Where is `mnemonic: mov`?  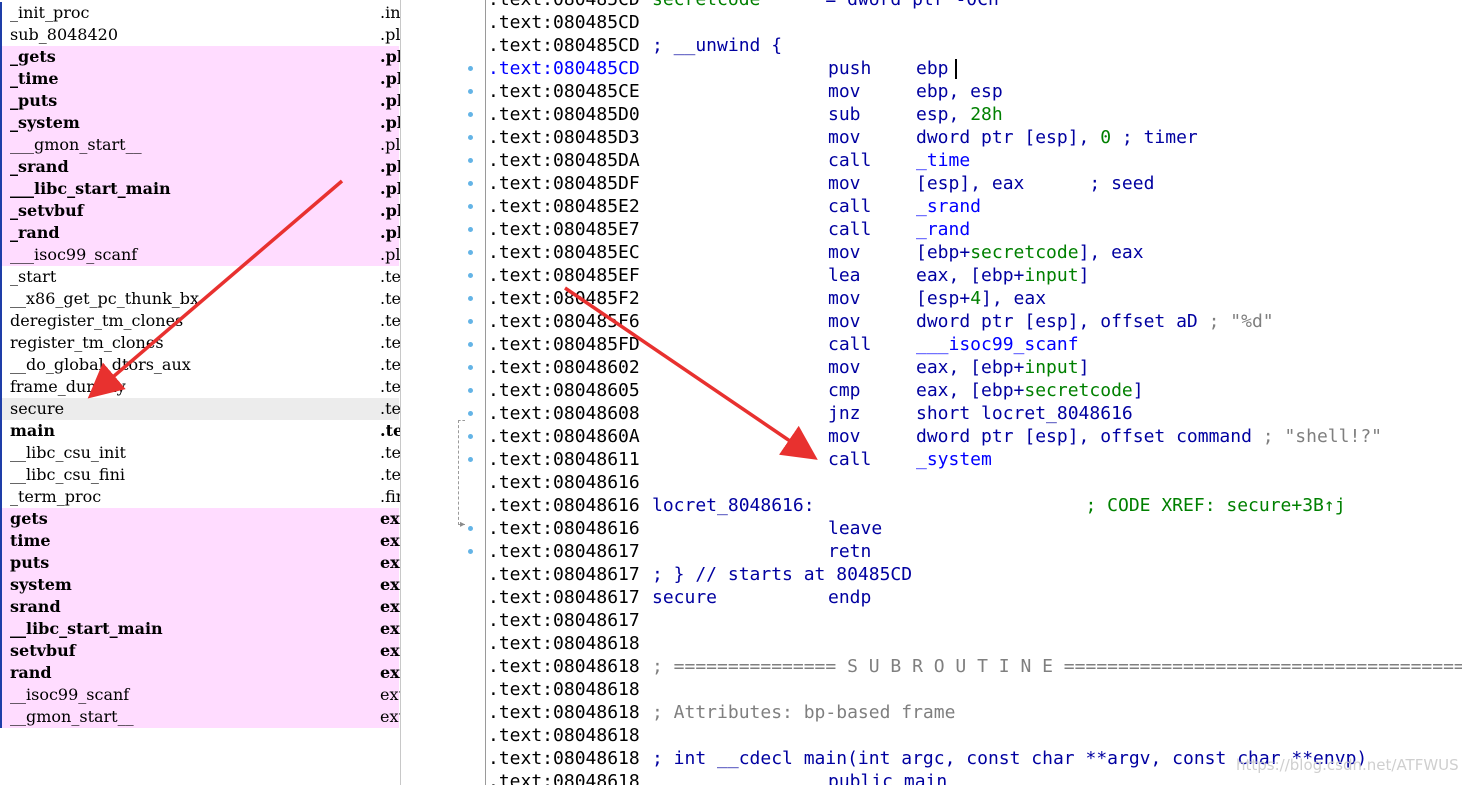
mnemonic: mov is located at coordinates (844, 298).